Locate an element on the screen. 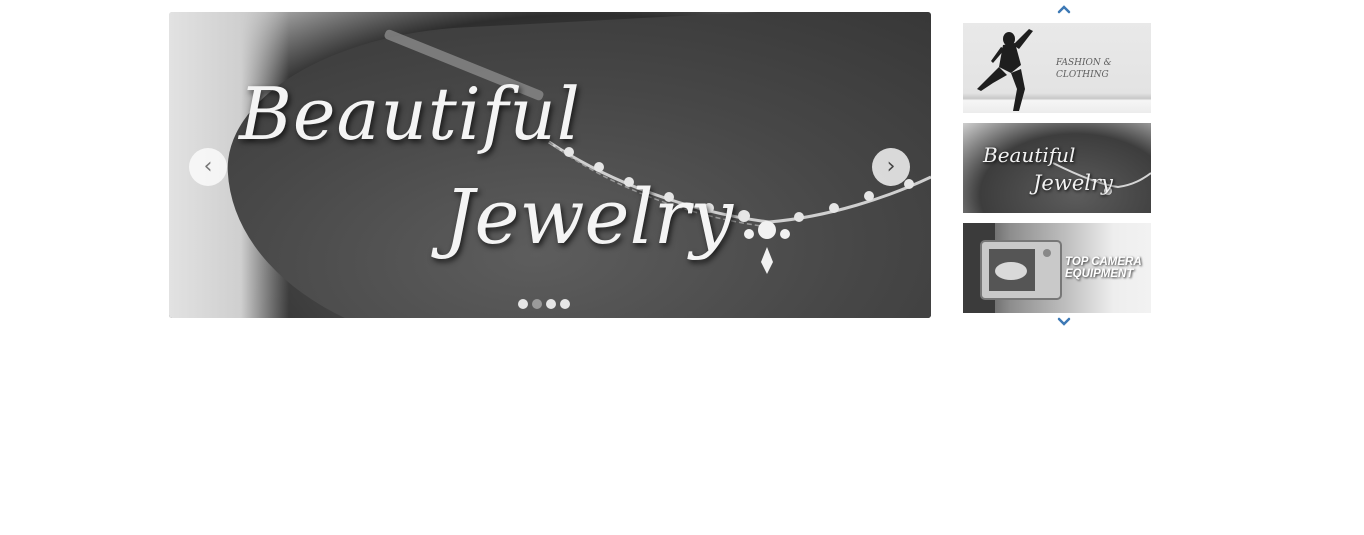 This screenshot has width=1364, height=535. thumbnail-camera-caption: TOP CAMERA EQUIPMENT is located at coordinates (1103, 268).